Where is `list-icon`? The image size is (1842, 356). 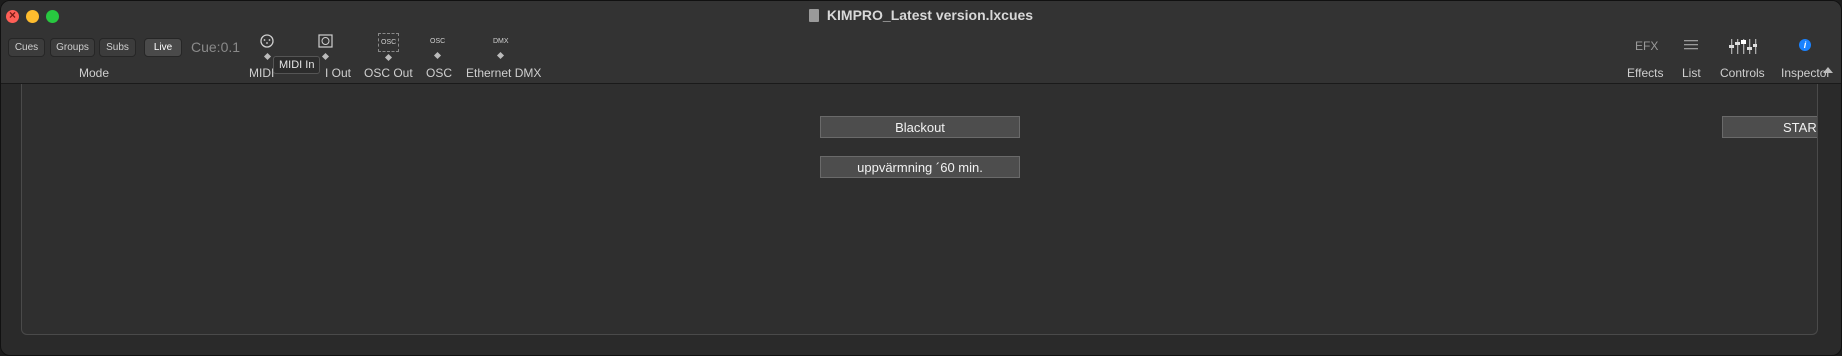 list-icon is located at coordinates (1691, 46).